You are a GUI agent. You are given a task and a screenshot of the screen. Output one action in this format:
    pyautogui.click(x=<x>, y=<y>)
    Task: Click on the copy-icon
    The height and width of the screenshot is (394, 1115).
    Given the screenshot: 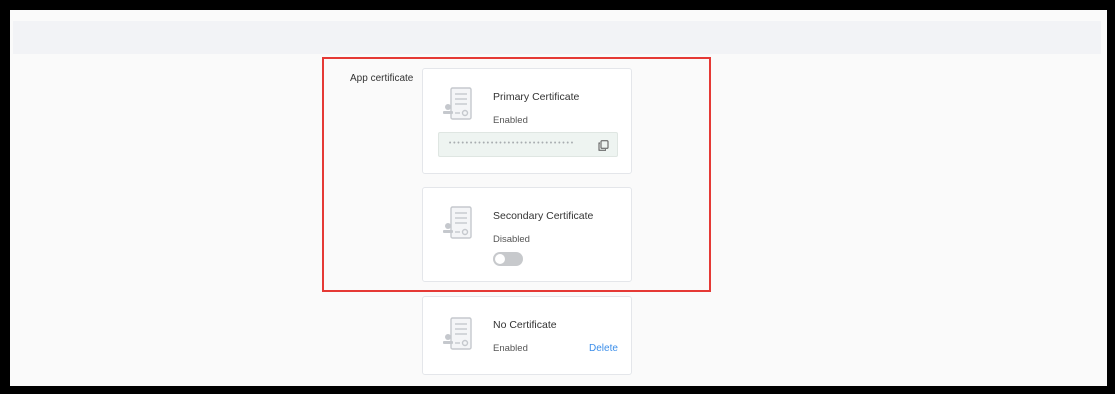 What is the action you would take?
    pyautogui.click(x=603, y=145)
    